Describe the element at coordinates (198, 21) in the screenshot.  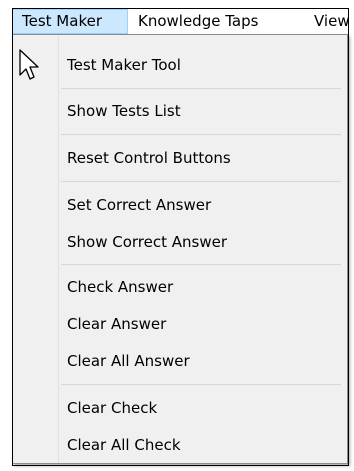
I see `menu-knowledge-taps: Knowledge Taps` at that location.